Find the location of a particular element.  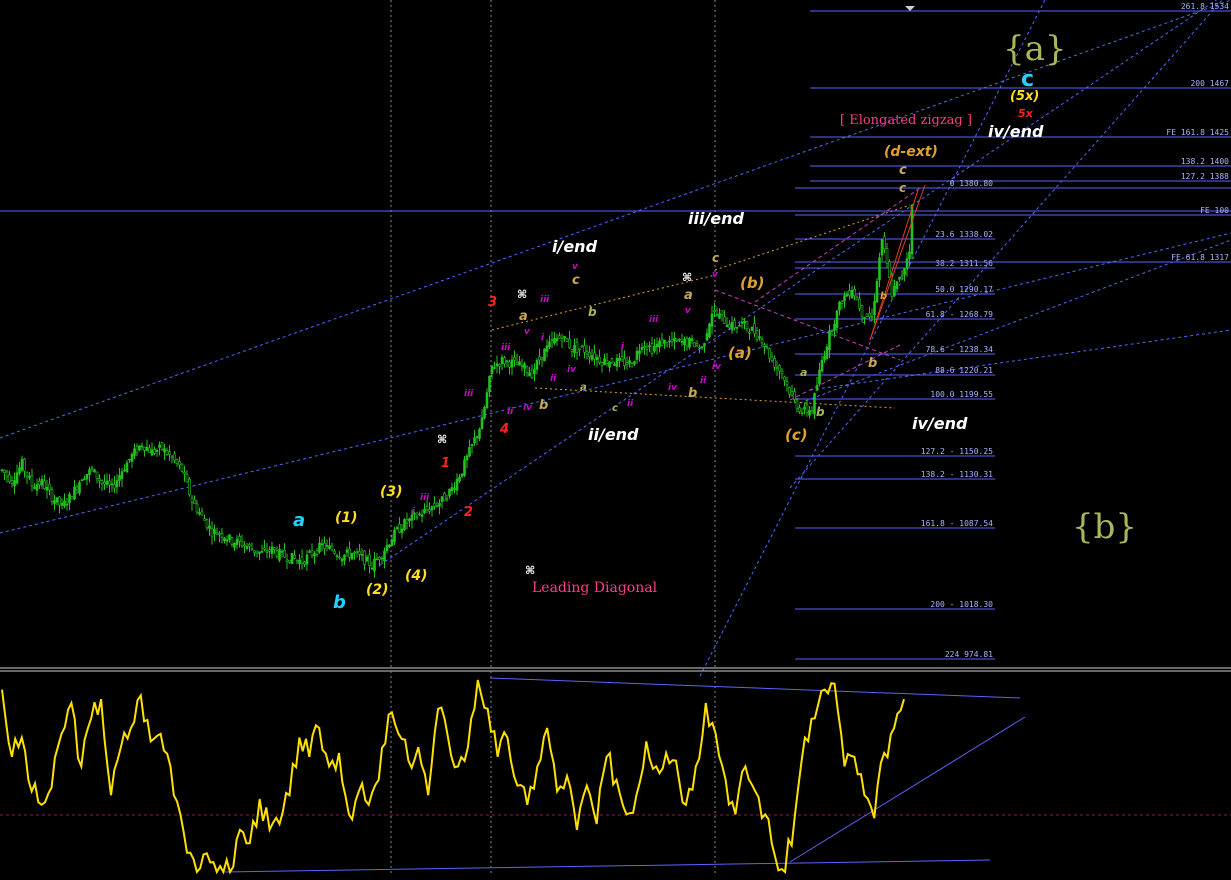

wave-label-4: (4) is located at coordinates (416, 576).